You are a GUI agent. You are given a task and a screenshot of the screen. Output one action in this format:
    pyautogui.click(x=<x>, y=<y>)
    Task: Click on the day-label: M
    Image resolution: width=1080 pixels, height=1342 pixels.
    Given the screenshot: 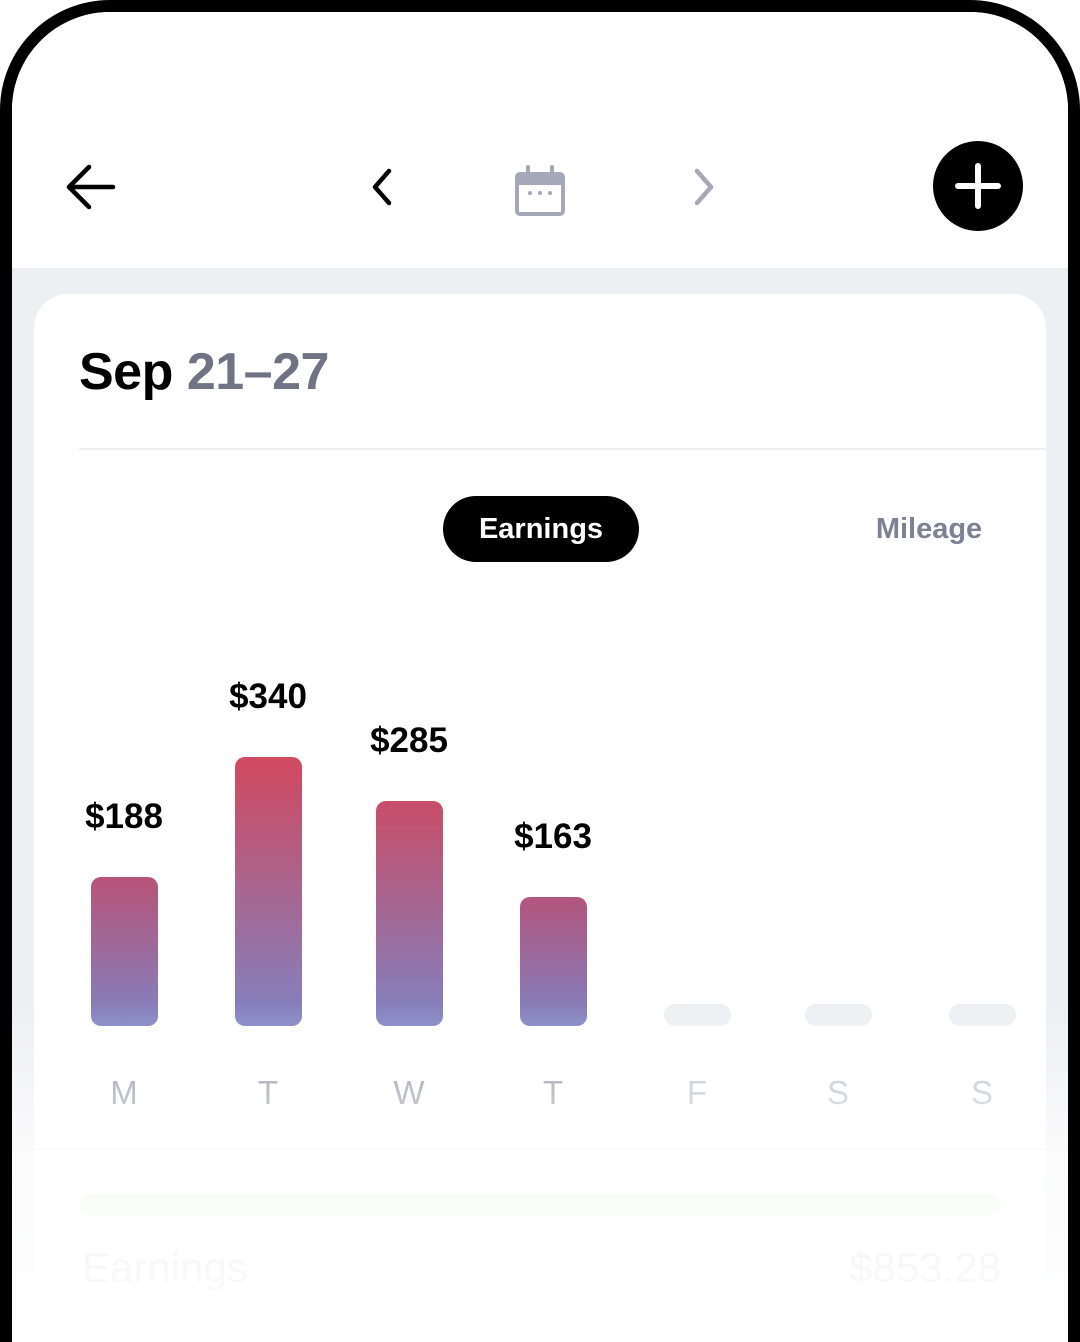 What is the action you would take?
    pyautogui.click(x=124, y=1092)
    